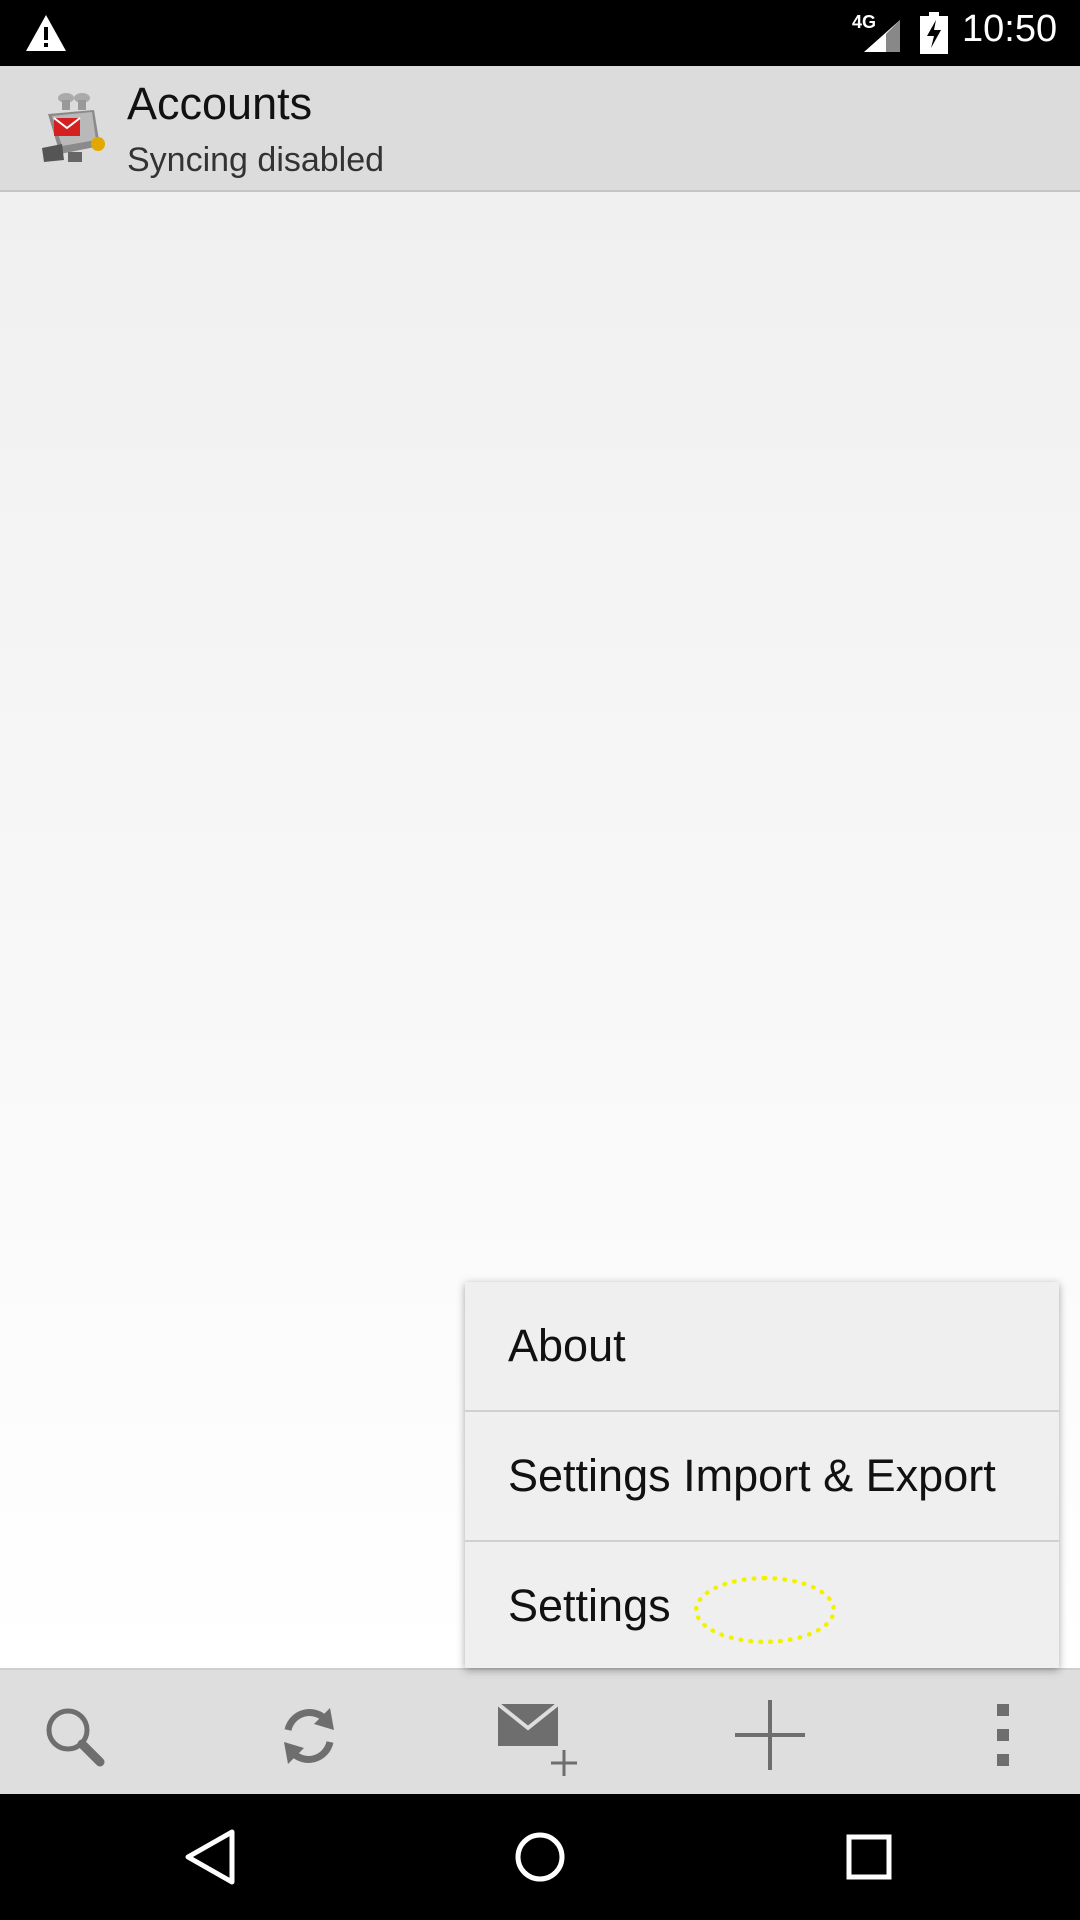 This screenshot has height=1920, width=1080. I want to click on menu-item-settings: Settings, so click(762, 1605).